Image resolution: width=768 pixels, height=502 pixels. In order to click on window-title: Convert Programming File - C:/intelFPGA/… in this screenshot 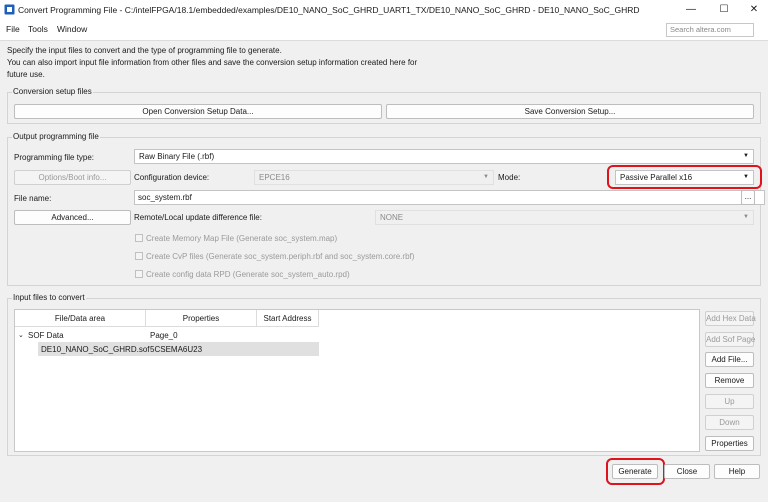, I will do `click(329, 10)`.